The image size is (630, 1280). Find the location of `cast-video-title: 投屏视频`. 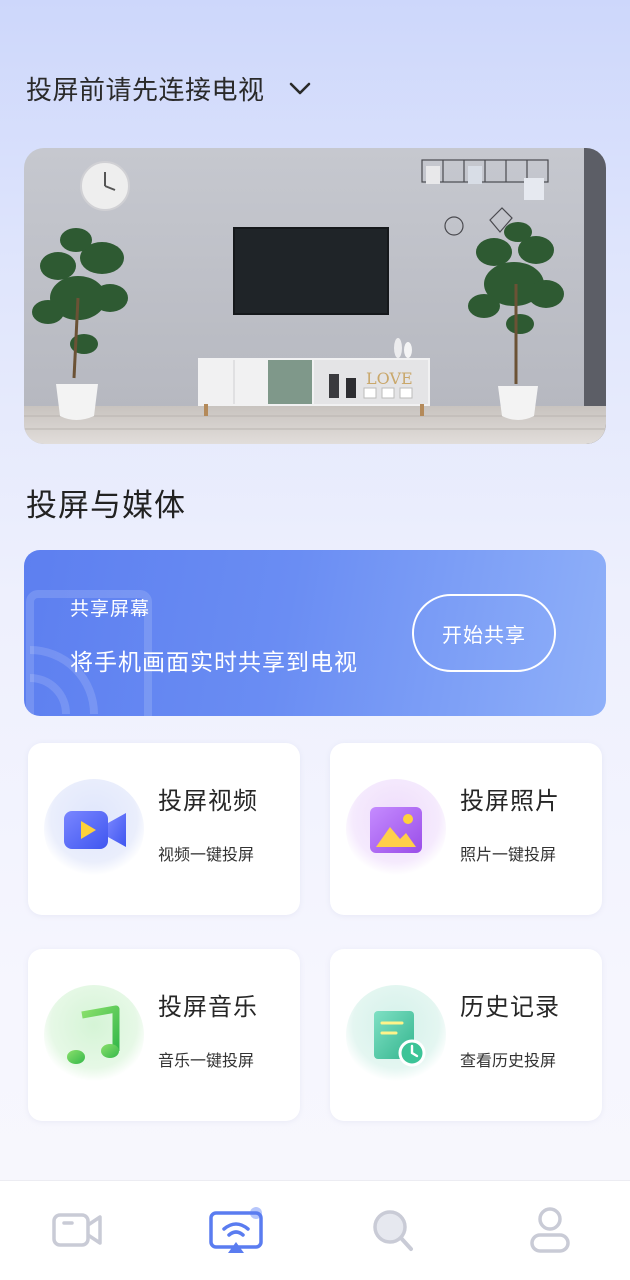

cast-video-title: 投屏视频 is located at coordinates (208, 801).